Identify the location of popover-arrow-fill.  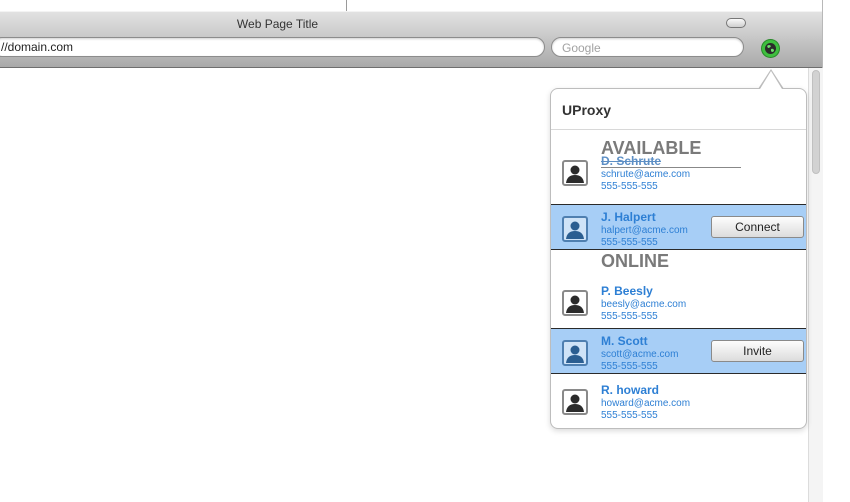
(771, 80).